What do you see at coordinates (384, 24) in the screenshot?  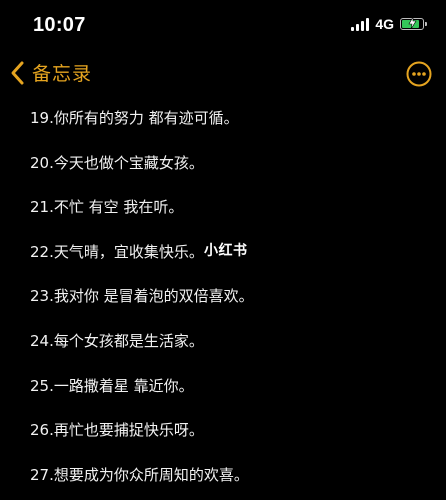 I see `network-type: 4G` at bounding box center [384, 24].